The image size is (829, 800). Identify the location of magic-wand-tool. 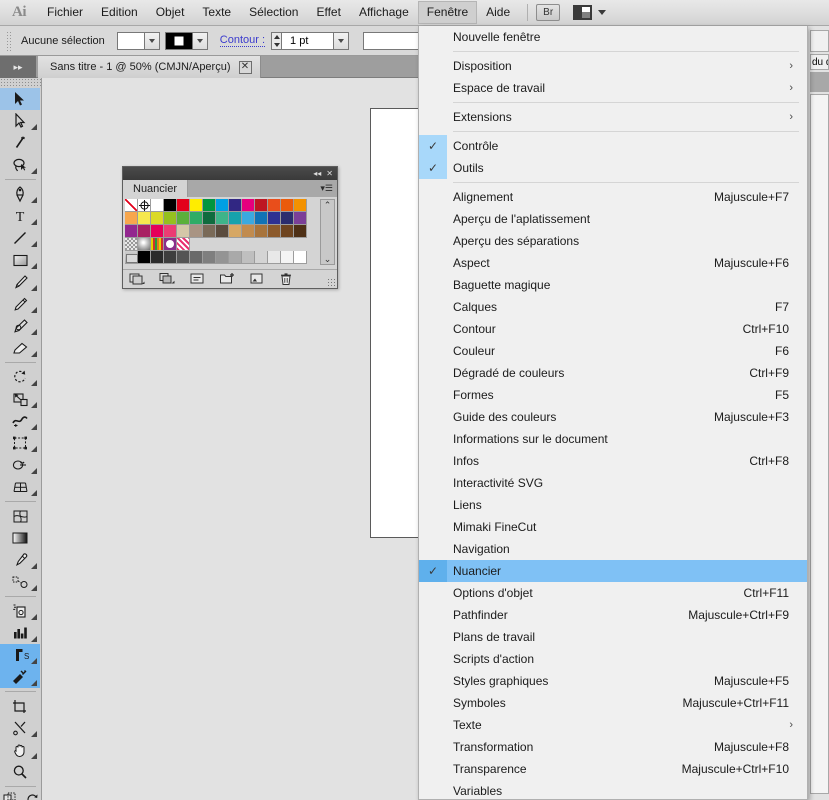
(20, 143).